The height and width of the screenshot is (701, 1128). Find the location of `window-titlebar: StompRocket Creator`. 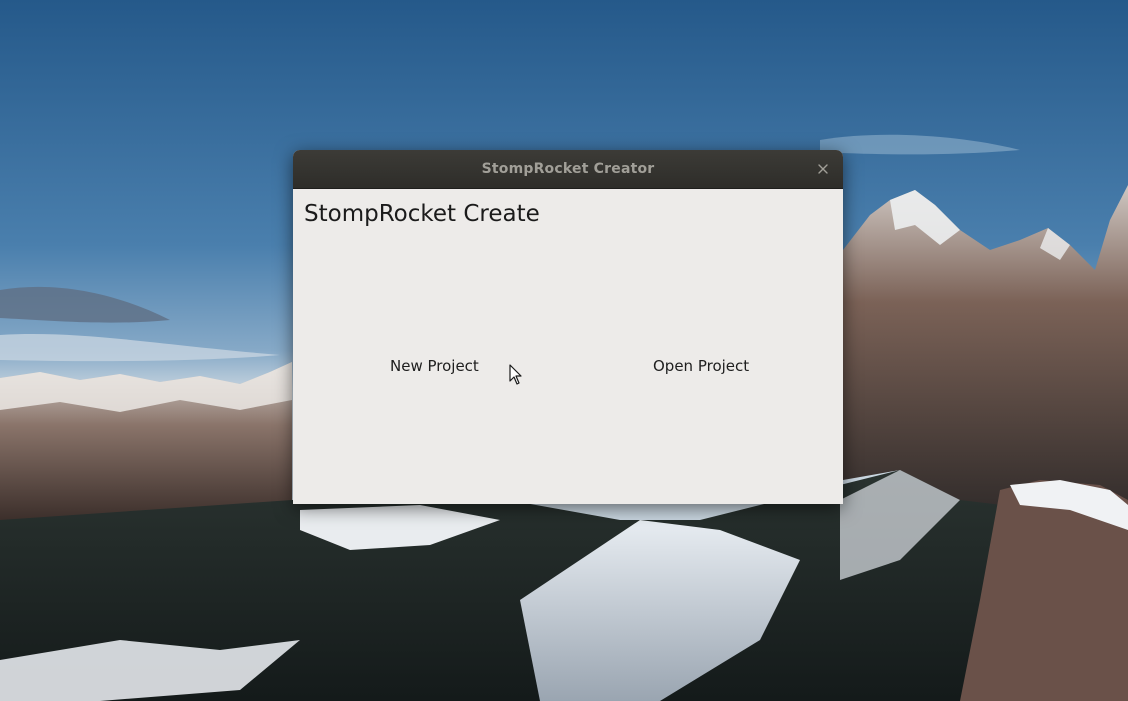

window-titlebar: StompRocket Creator is located at coordinates (568, 169).